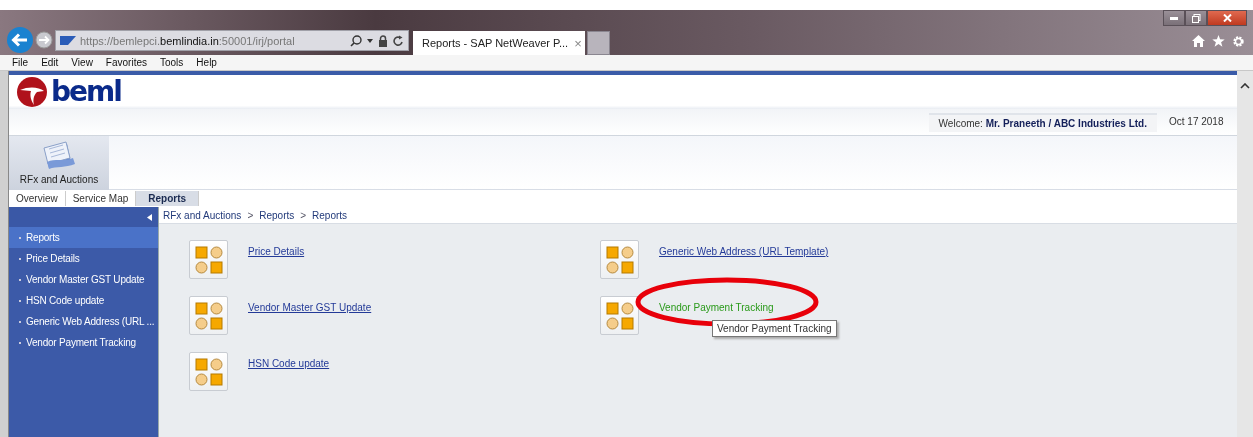 The height and width of the screenshot is (437, 1253). What do you see at coordinates (32, 92) in the screenshot?
I see `logo-icon` at bounding box center [32, 92].